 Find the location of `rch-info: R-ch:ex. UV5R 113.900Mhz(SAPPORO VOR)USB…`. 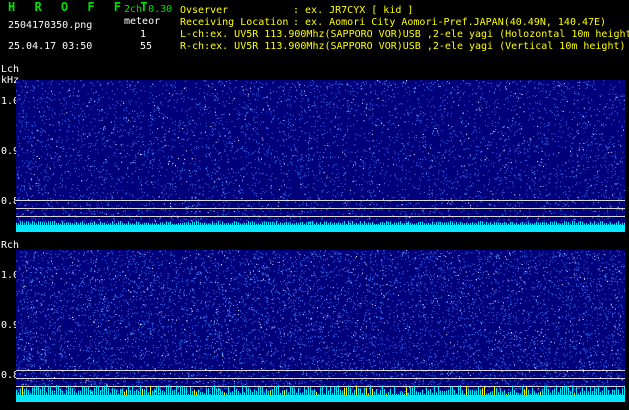

rch-info: R-ch:ex. UV5R 113.900Mhz(SAPPORO VOR)USB… is located at coordinates (403, 46).